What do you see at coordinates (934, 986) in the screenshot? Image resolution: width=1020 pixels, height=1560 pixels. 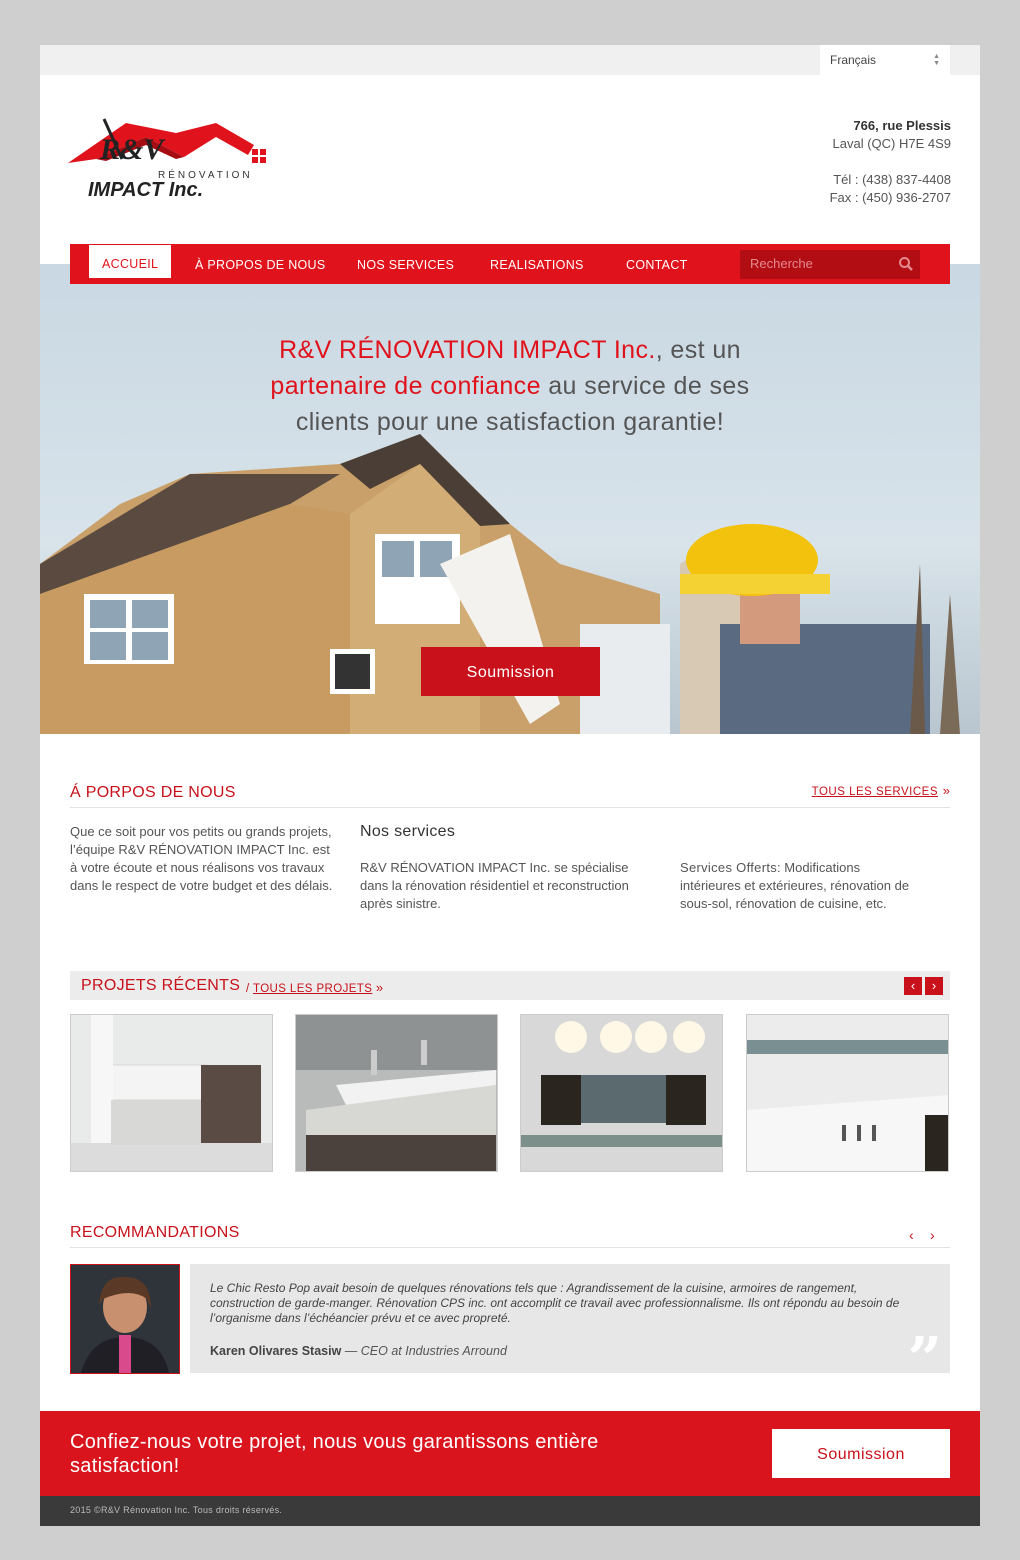 I see `projects-next-button: ›` at bounding box center [934, 986].